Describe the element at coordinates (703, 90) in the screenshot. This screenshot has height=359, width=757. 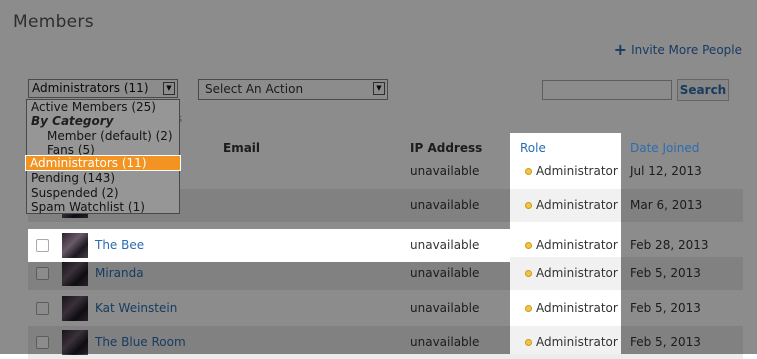
I see `search-button: Search` at that location.